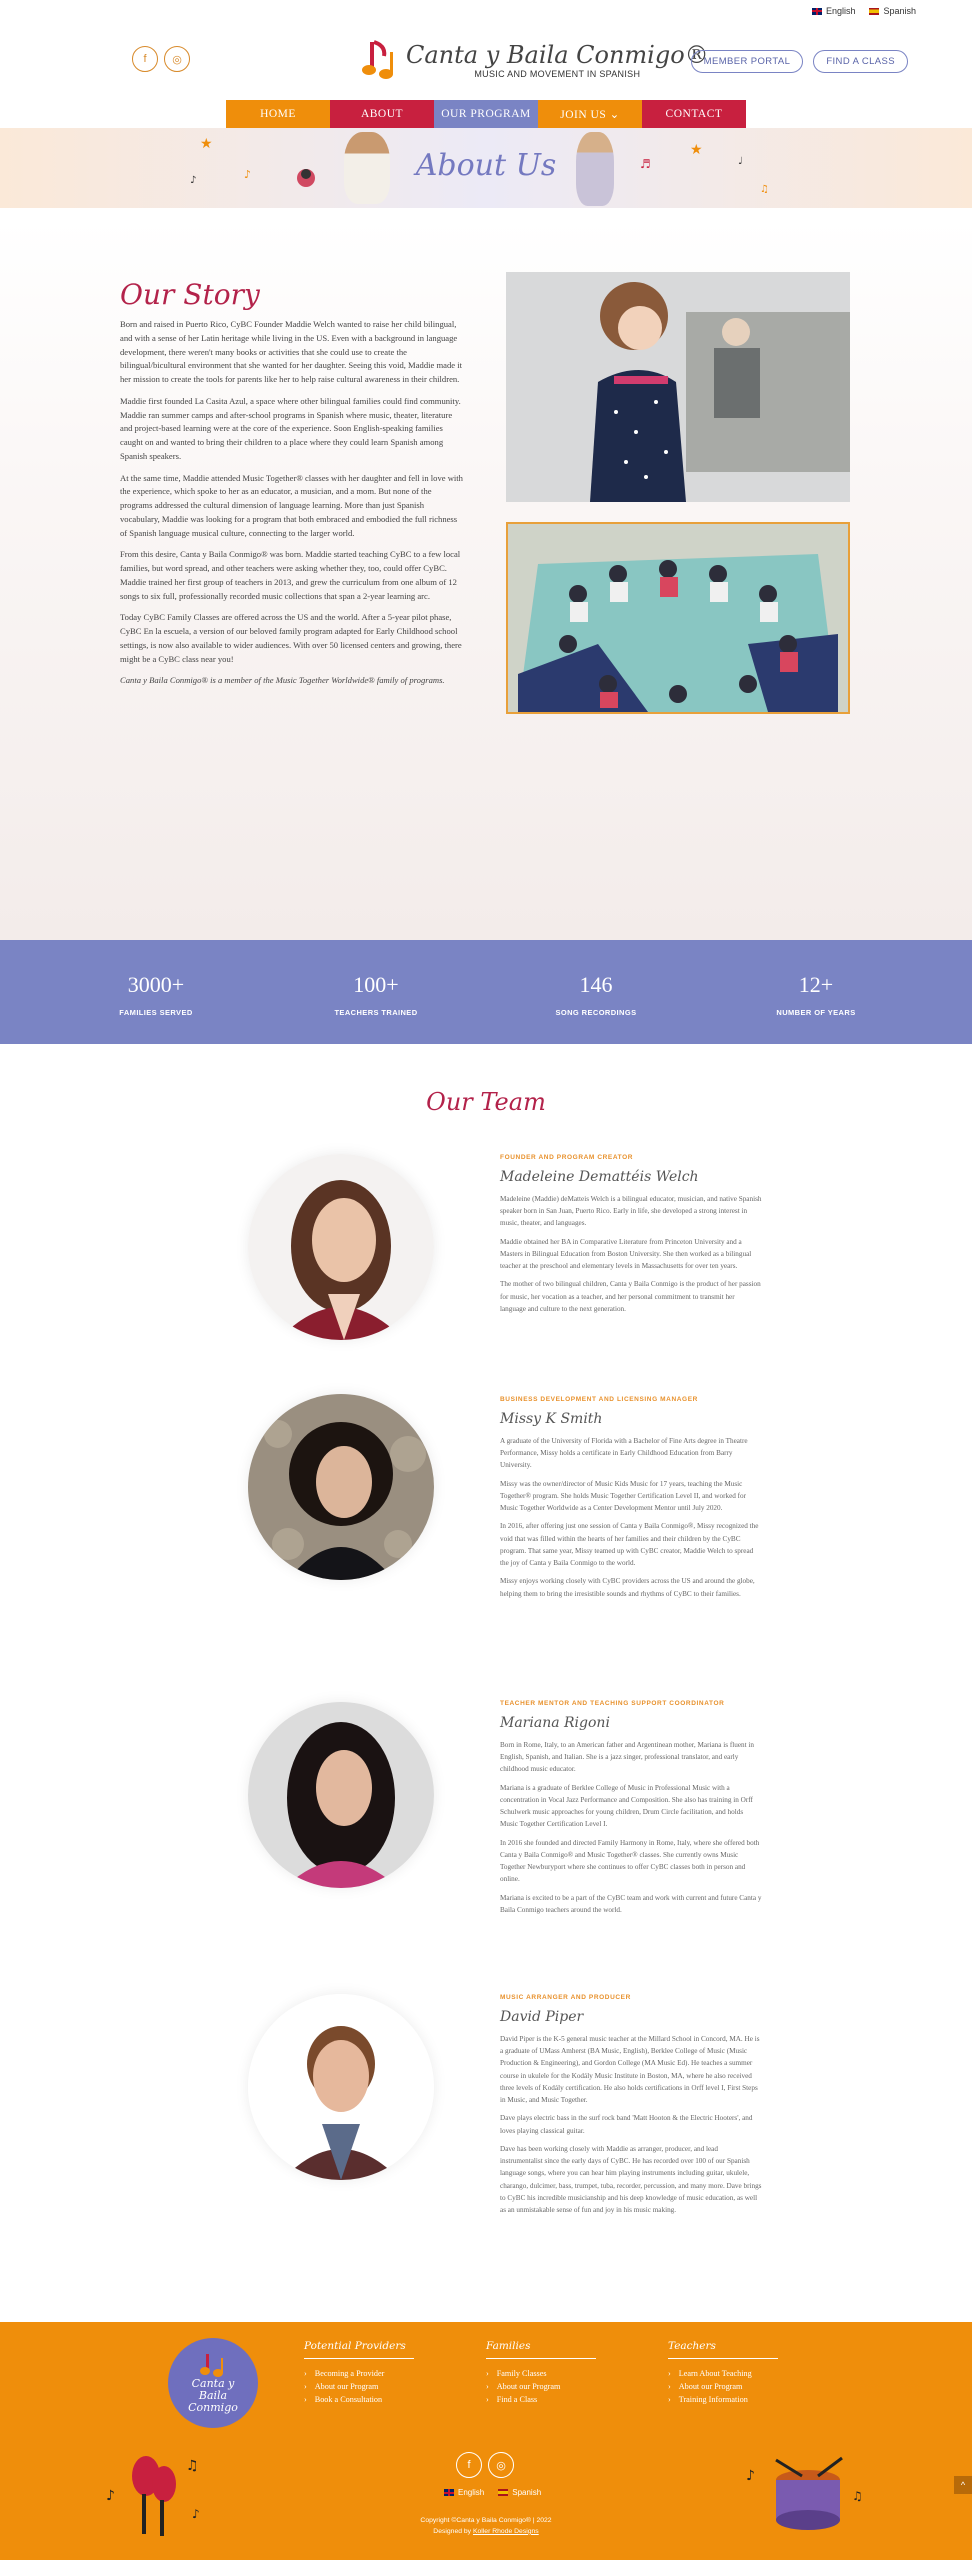  Describe the element at coordinates (190, 294) in the screenshot. I see `story-title: Our Story` at that location.